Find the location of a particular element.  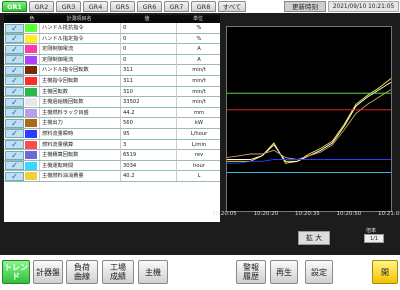

tab-gr6: GR6 is located at coordinates (149, 6).